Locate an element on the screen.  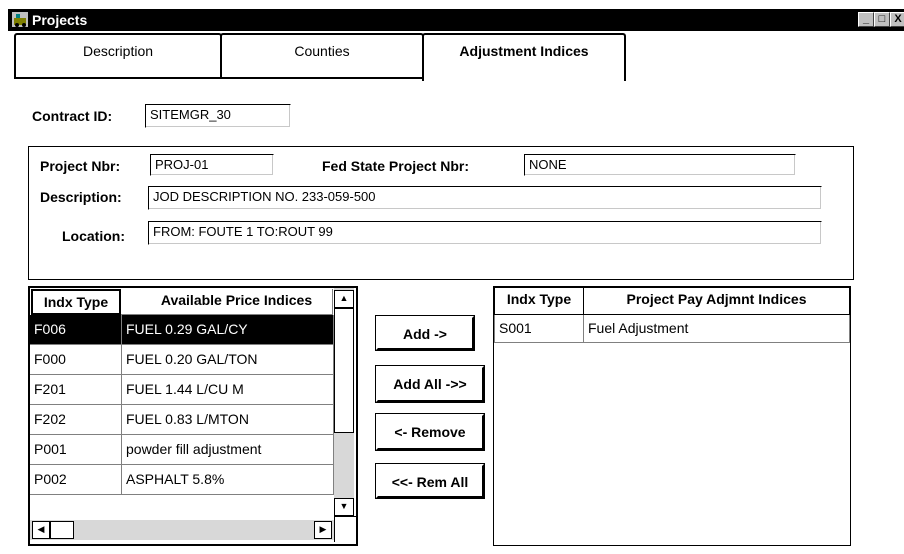
pay-adjmnt-index-cell: Fuel Adjustment is located at coordinates (717, 329).